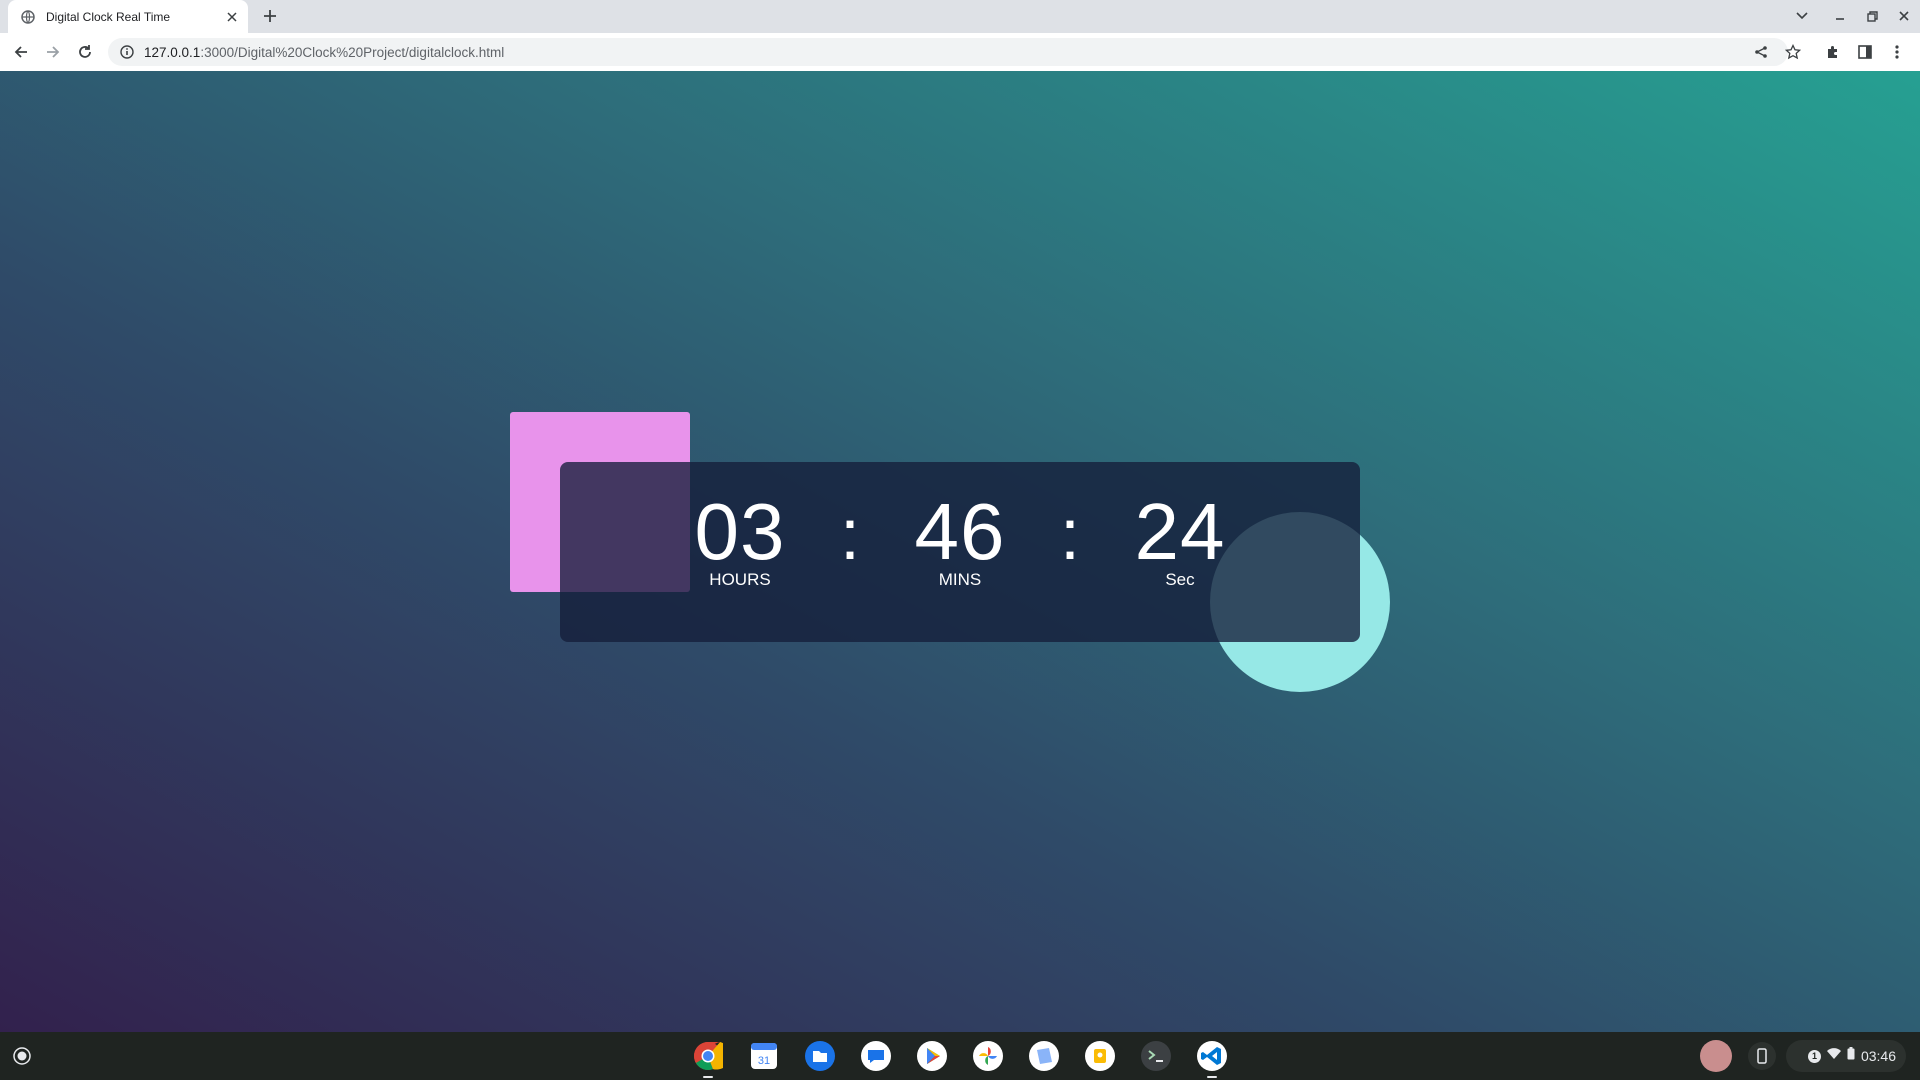 This screenshot has width=1920, height=1080. Describe the element at coordinates (53, 52) in the screenshot. I see `forward-icon` at that location.